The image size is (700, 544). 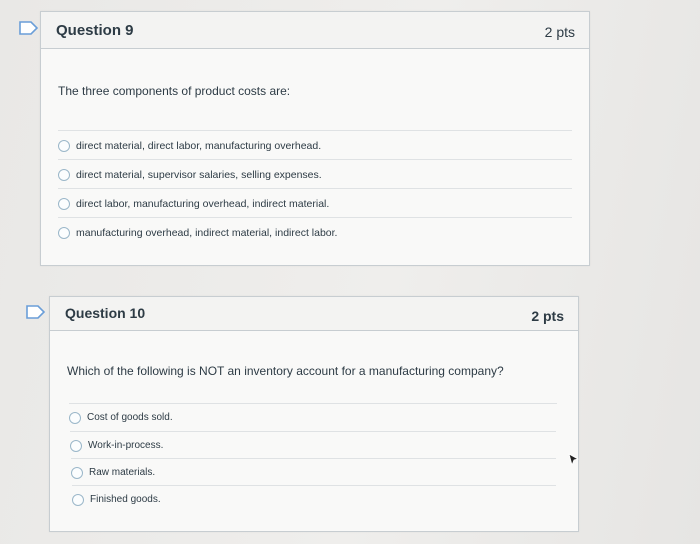 What do you see at coordinates (95, 30) in the screenshot?
I see `question-9-title: Question 9` at bounding box center [95, 30].